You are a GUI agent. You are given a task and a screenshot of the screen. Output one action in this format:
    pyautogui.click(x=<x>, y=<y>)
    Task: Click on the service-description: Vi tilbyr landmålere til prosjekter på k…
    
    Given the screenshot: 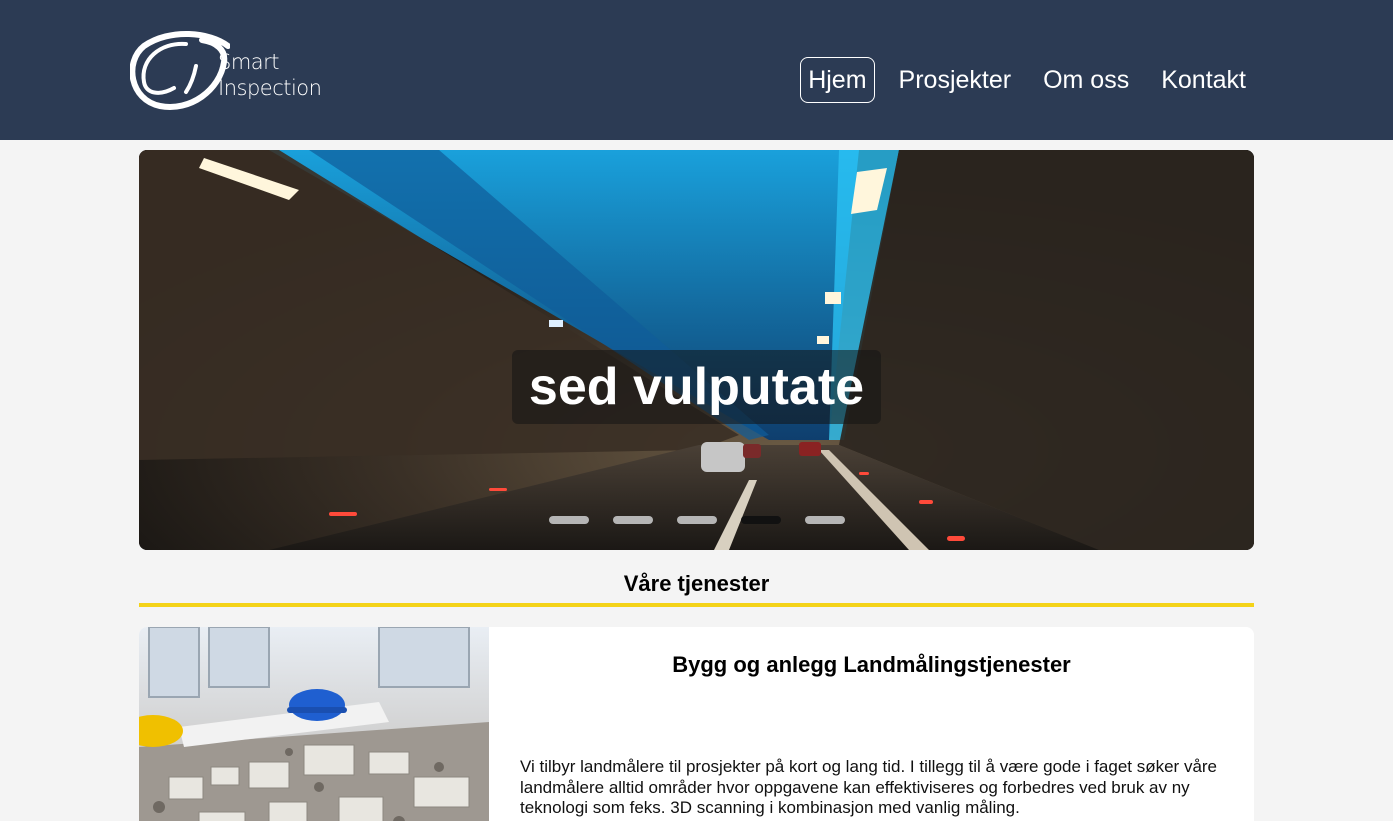 What is the action you would take?
    pyautogui.click(x=869, y=787)
    